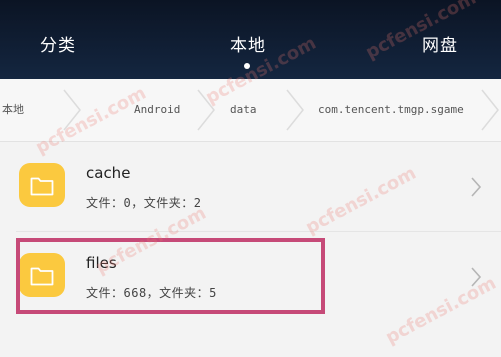 The image size is (501, 357). What do you see at coordinates (13, 110) in the screenshot?
I see `breadcrumb-item-local: 本地` at bounding box center [13, 110].